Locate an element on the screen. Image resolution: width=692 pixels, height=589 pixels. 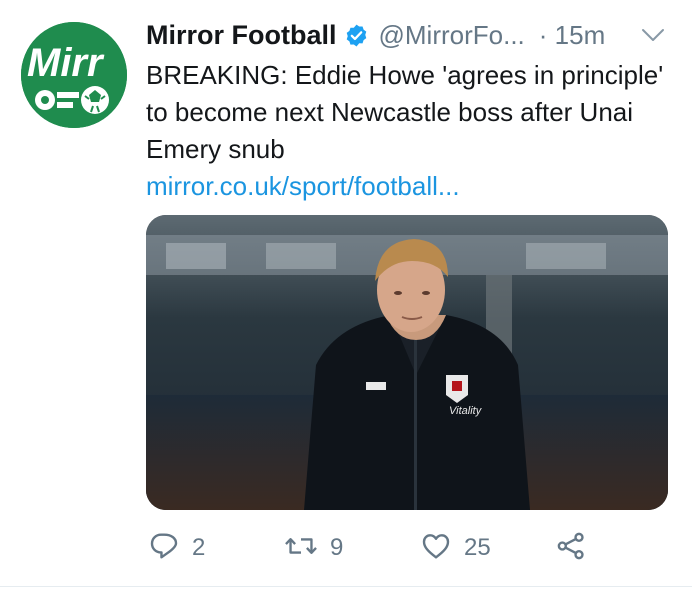
retweet-icon is located at coordinates (301, 548).